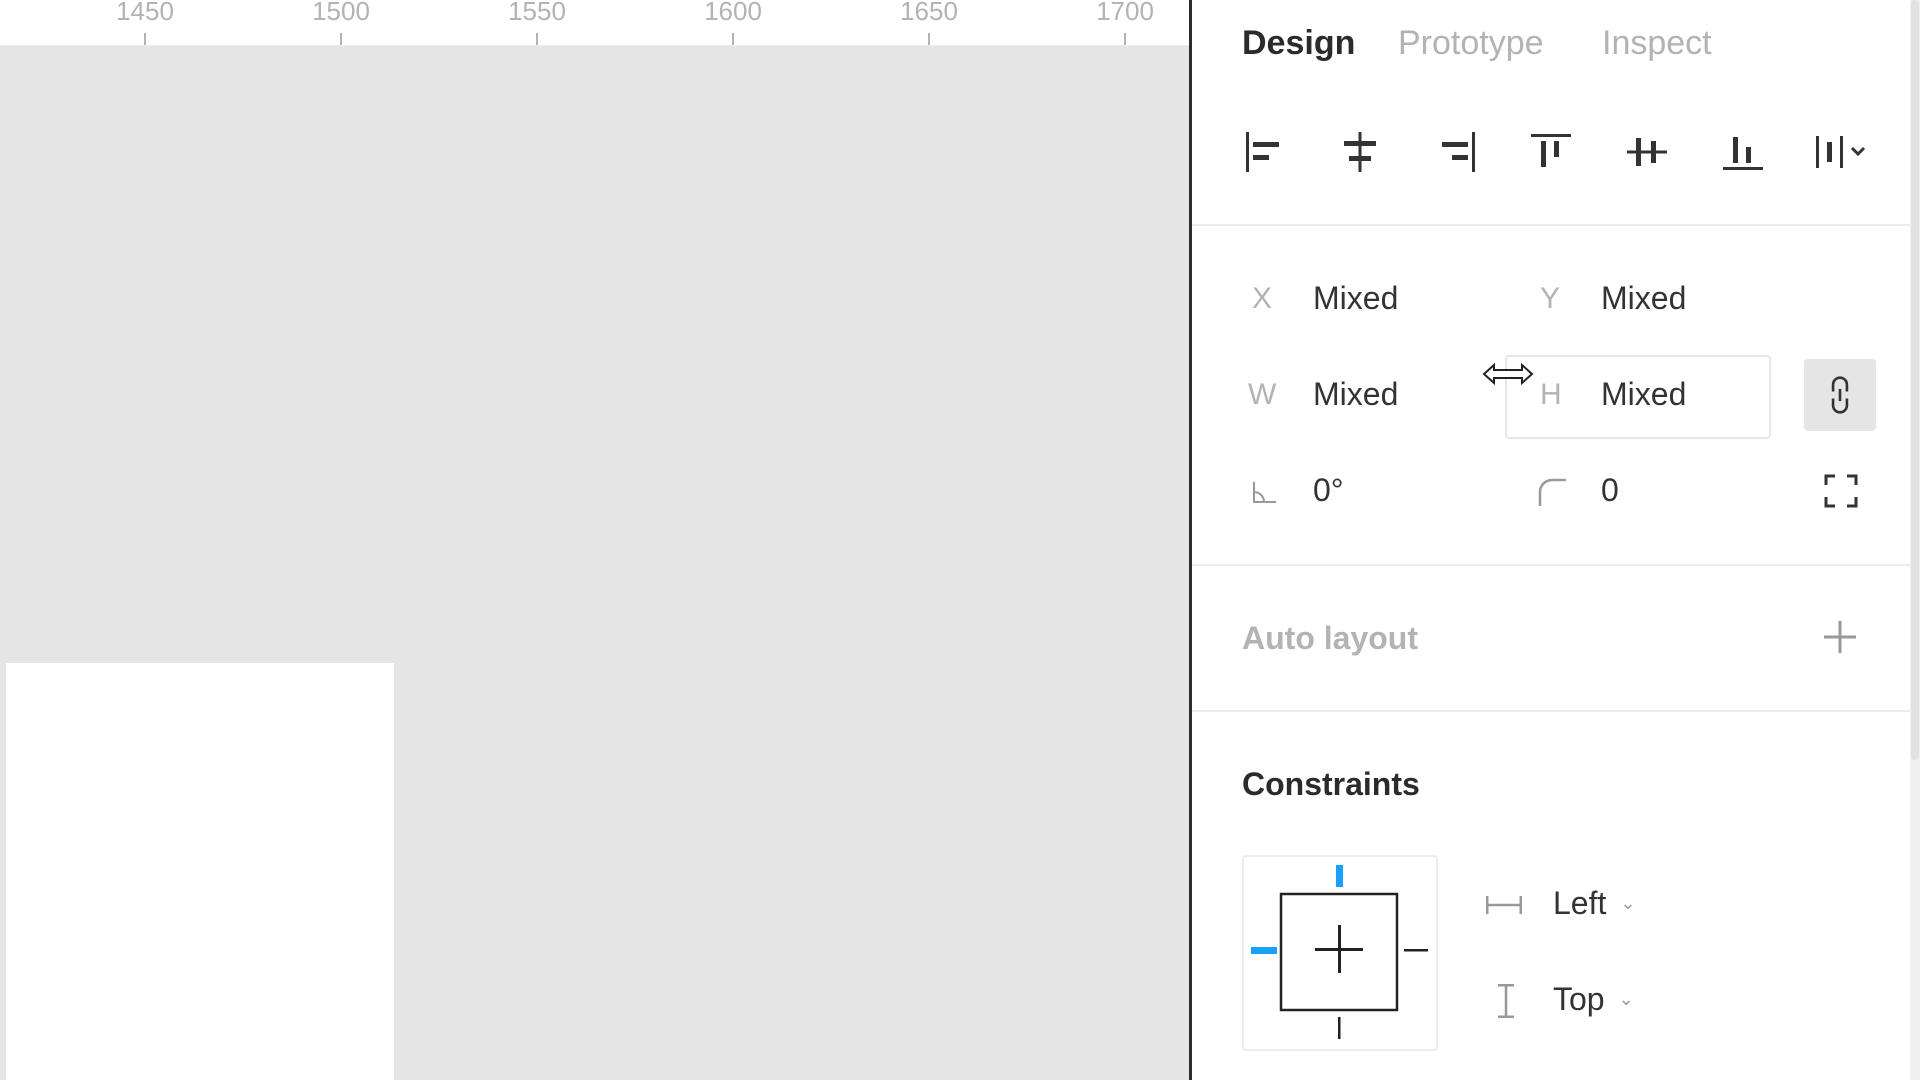  Describe the element at coordinates (1610, 490) in the screenshot. I see `corner-radius-input: 0` at that location.